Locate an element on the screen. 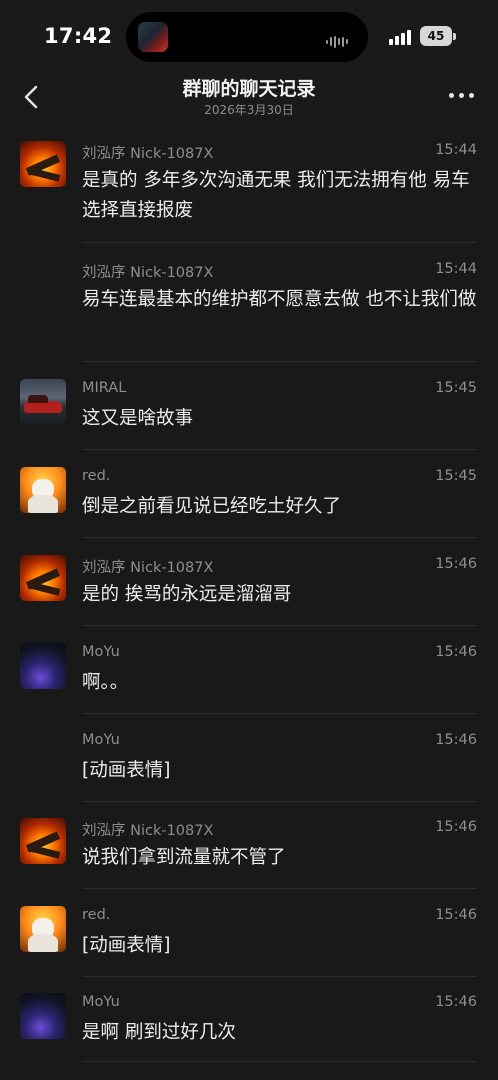 Image resolution: width=498 pixels, height=1080 pixels. message-item: MoYu 15:46 啊。。 is located at coordinates (249, 670).